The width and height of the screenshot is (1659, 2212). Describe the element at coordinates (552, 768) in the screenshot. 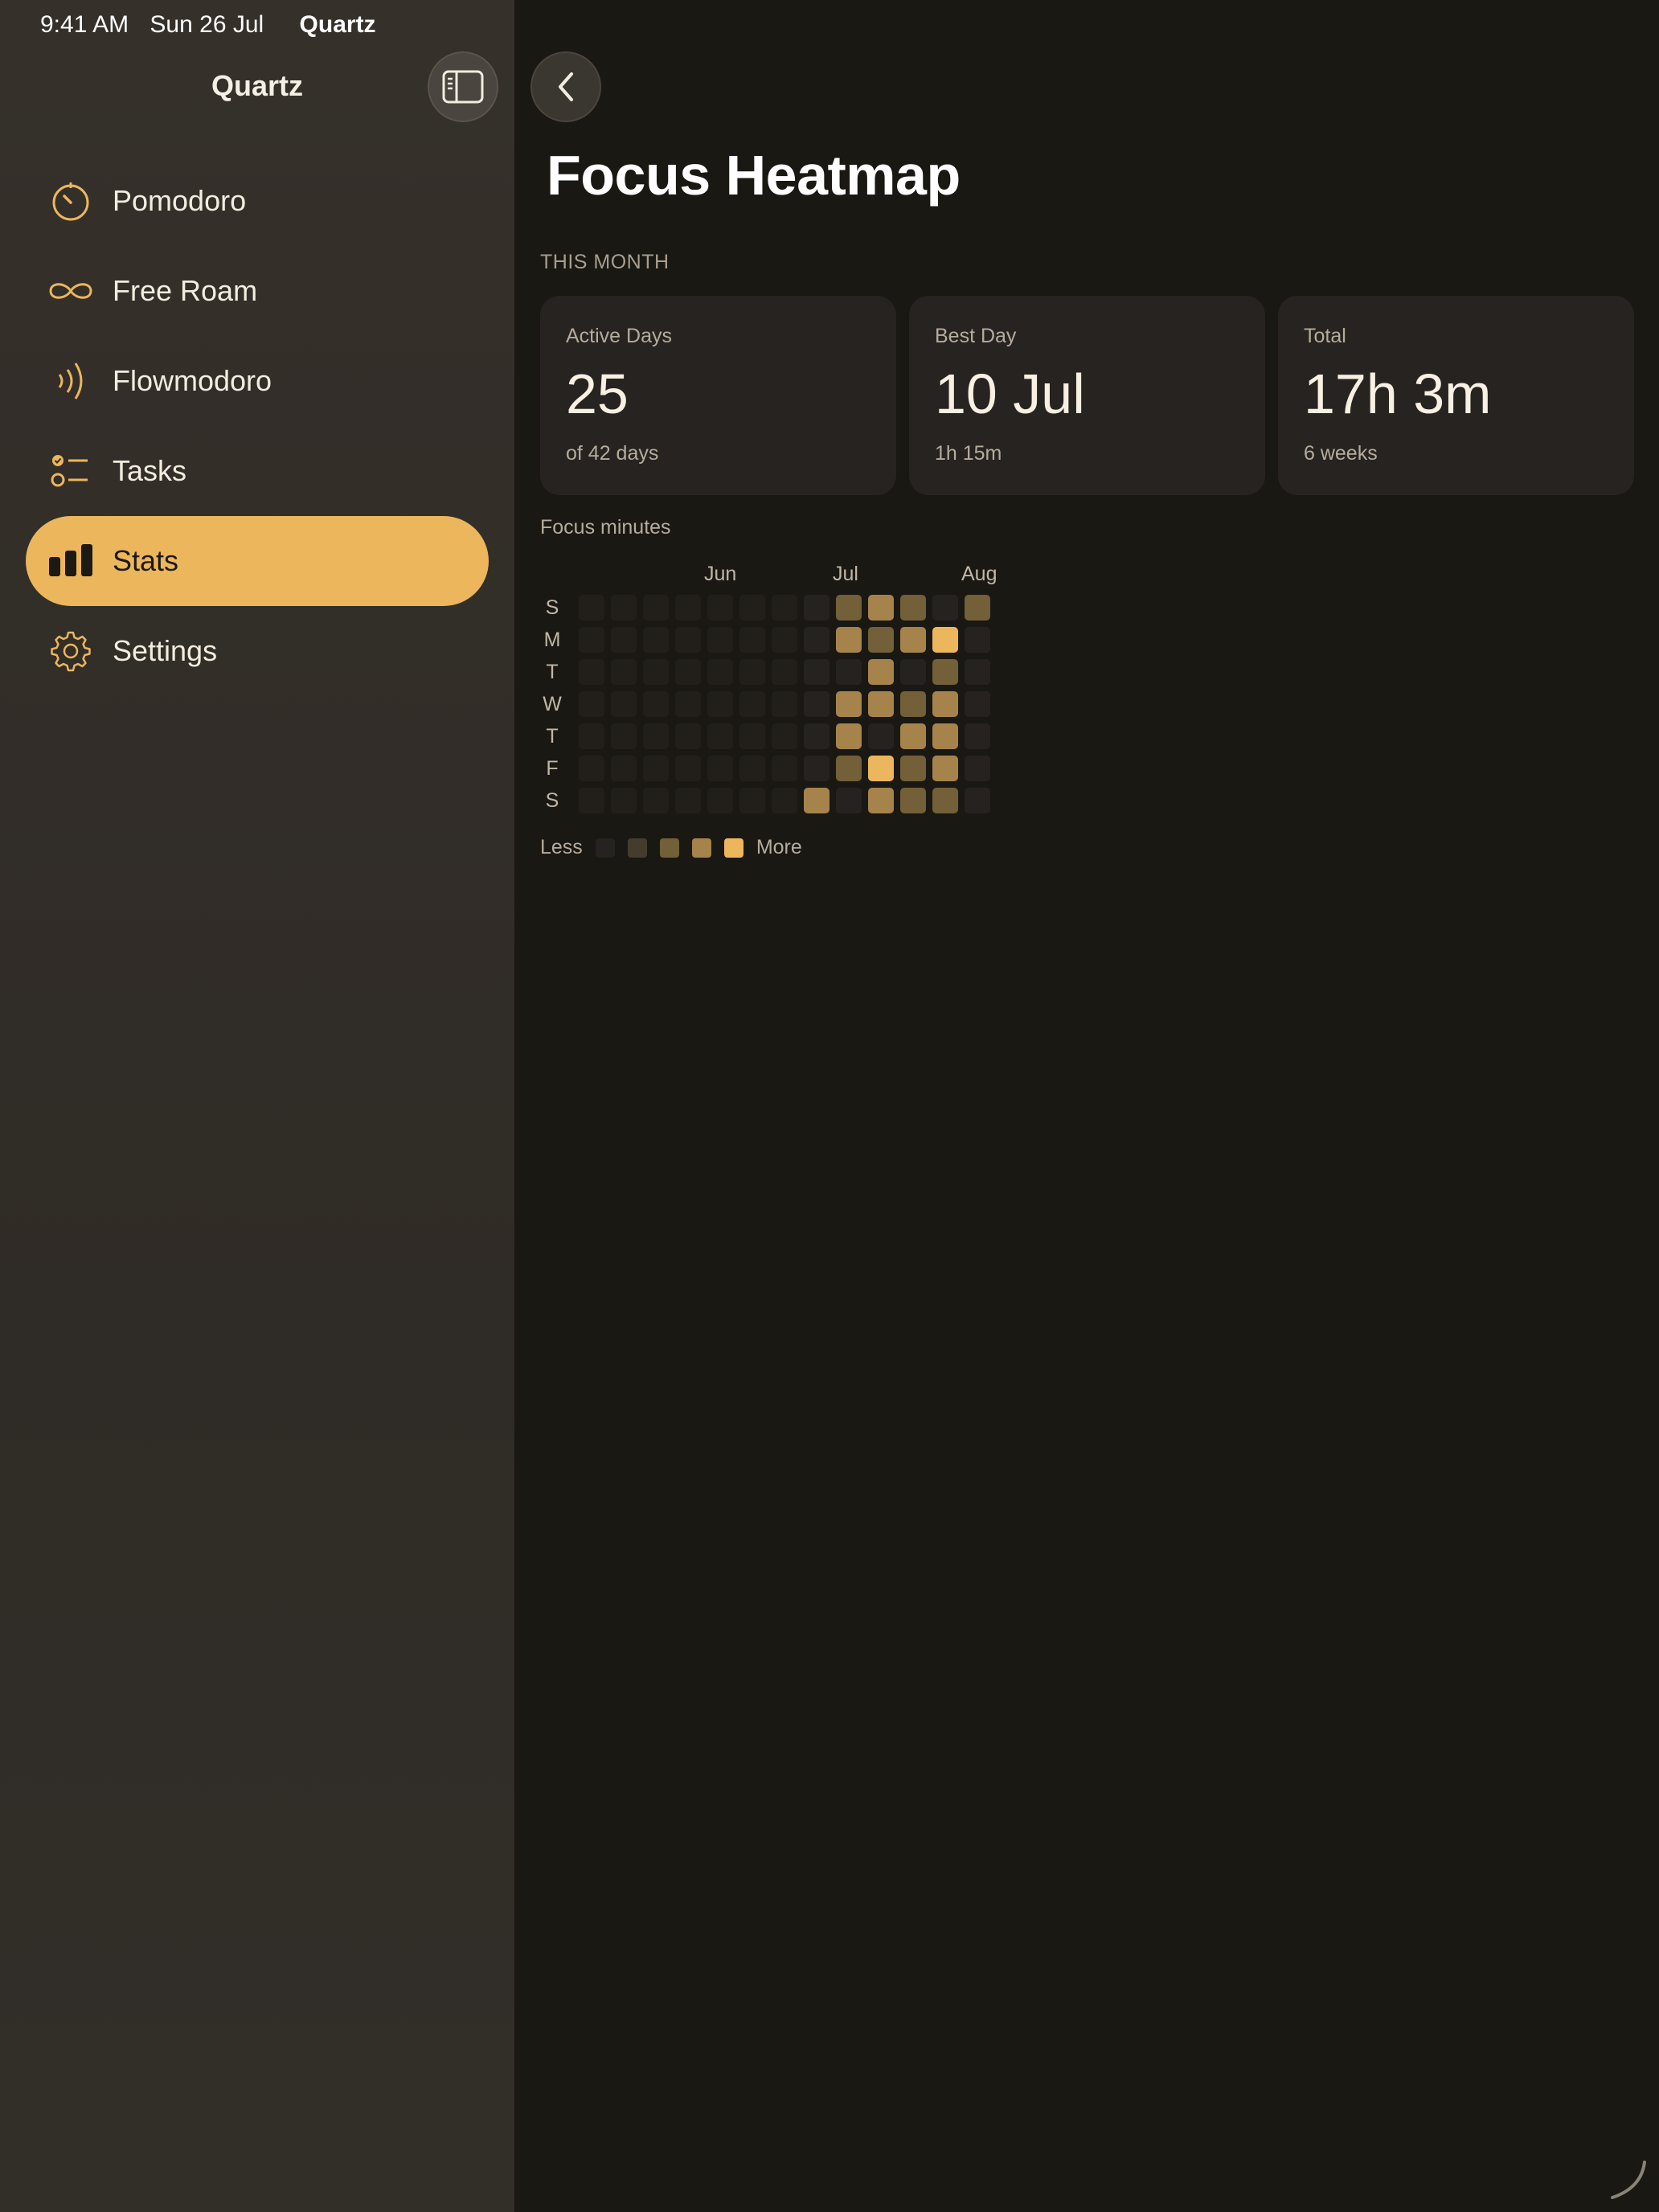

I see `heatmap-day-label: F` at that location.